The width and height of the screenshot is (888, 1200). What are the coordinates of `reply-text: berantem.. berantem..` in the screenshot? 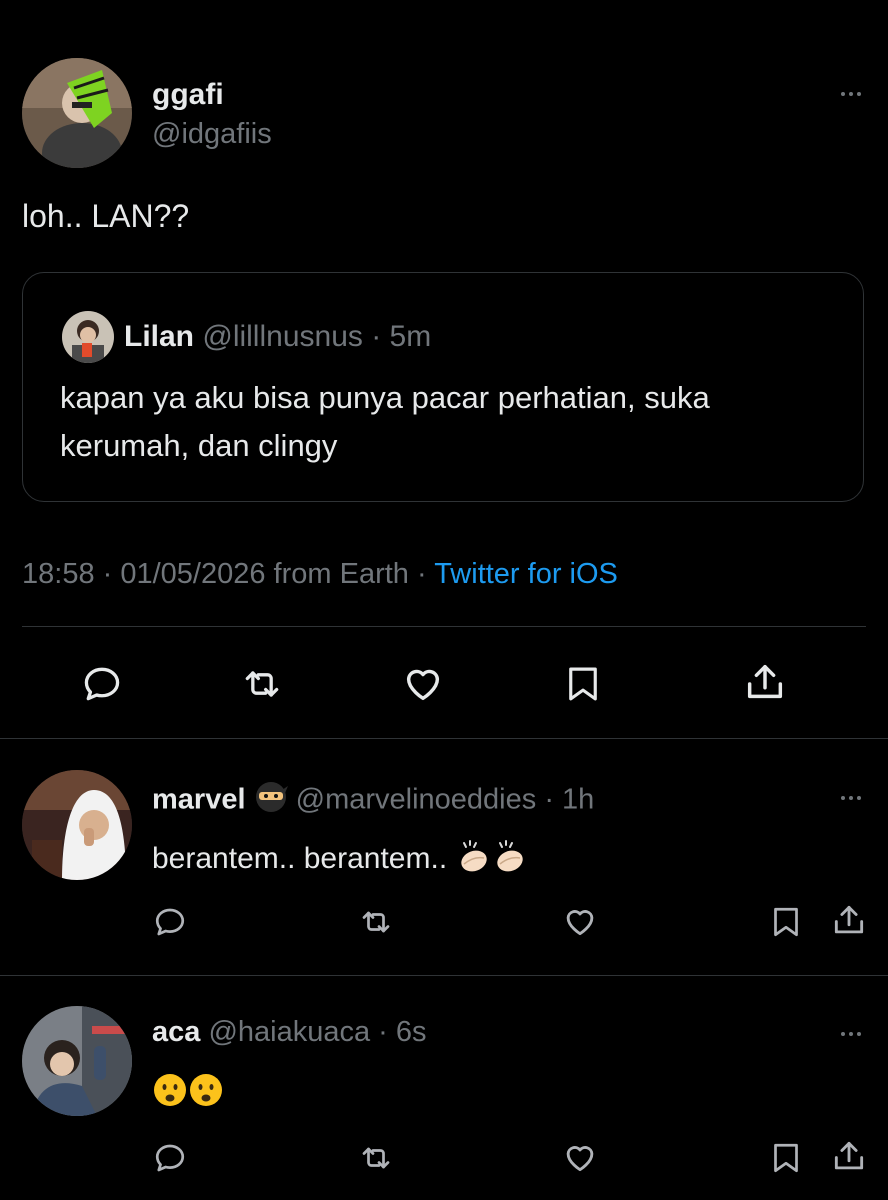 It's located at (300, 858).